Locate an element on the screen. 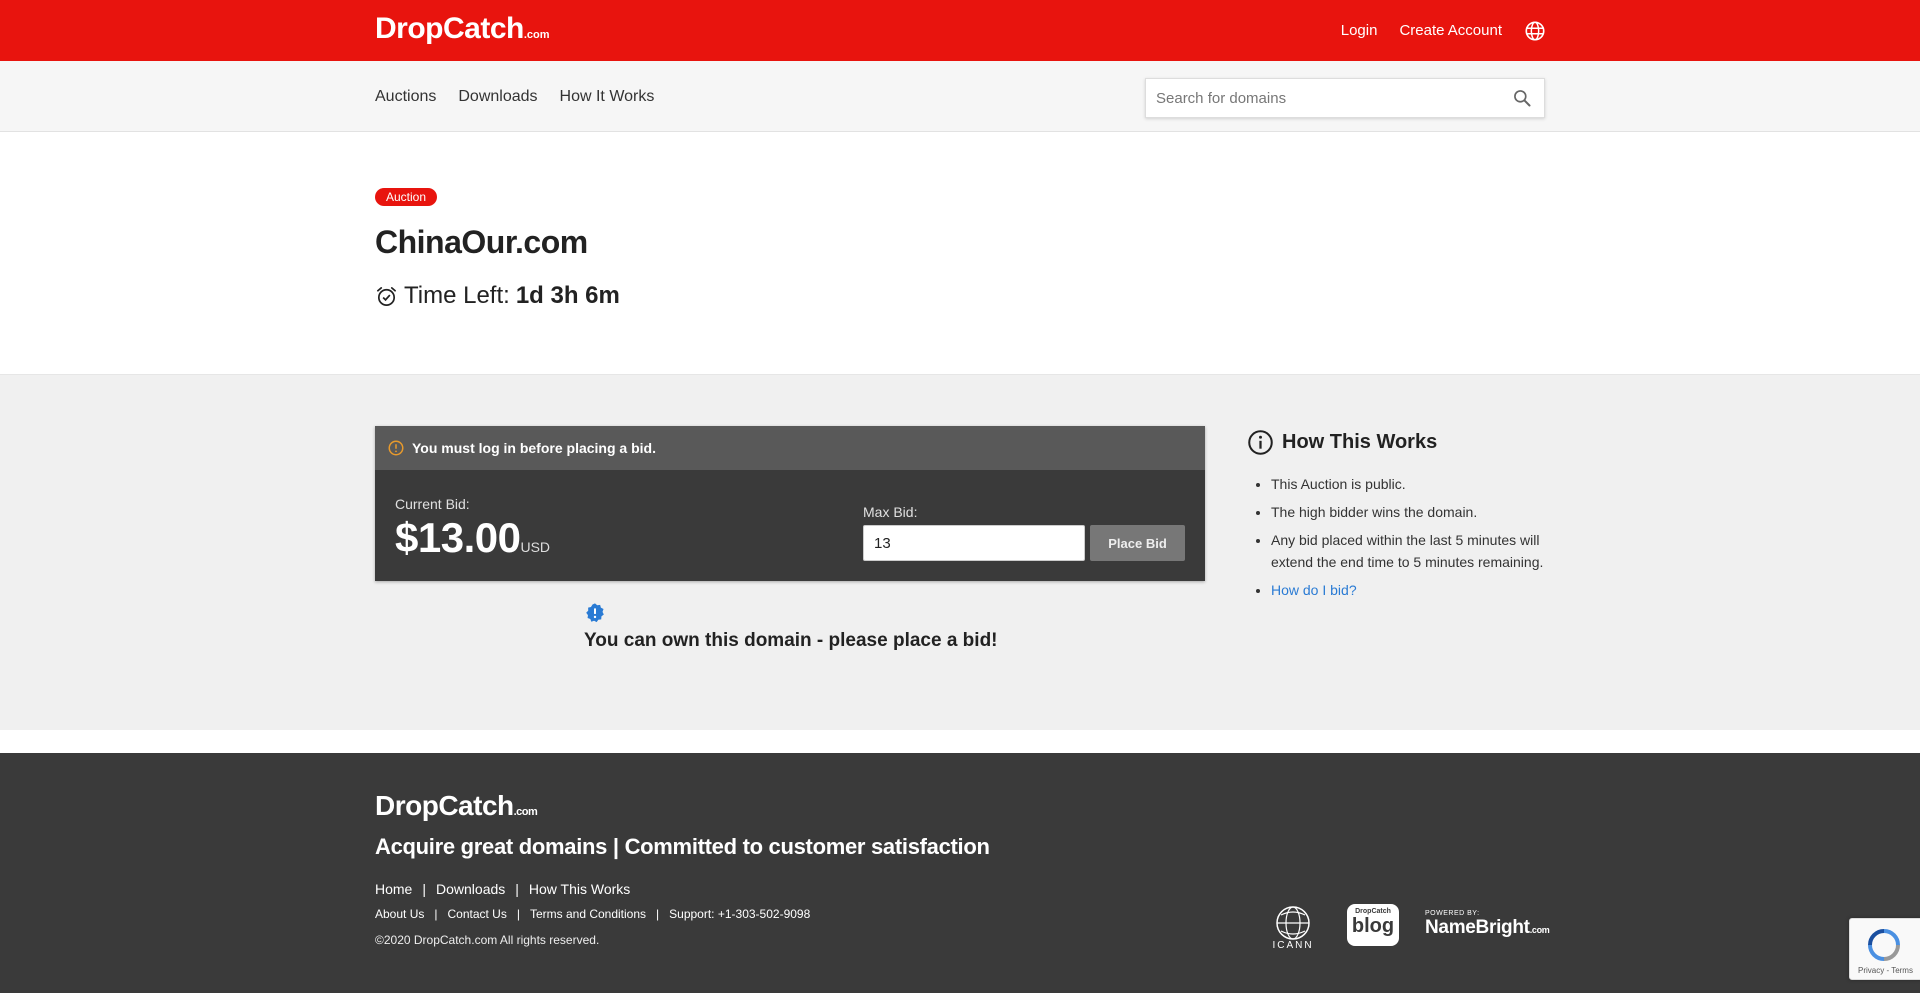 Image resolution: width=1920 pixels, height=993 pixels. footer-home-link: Home is located at coordinates (393, 889).